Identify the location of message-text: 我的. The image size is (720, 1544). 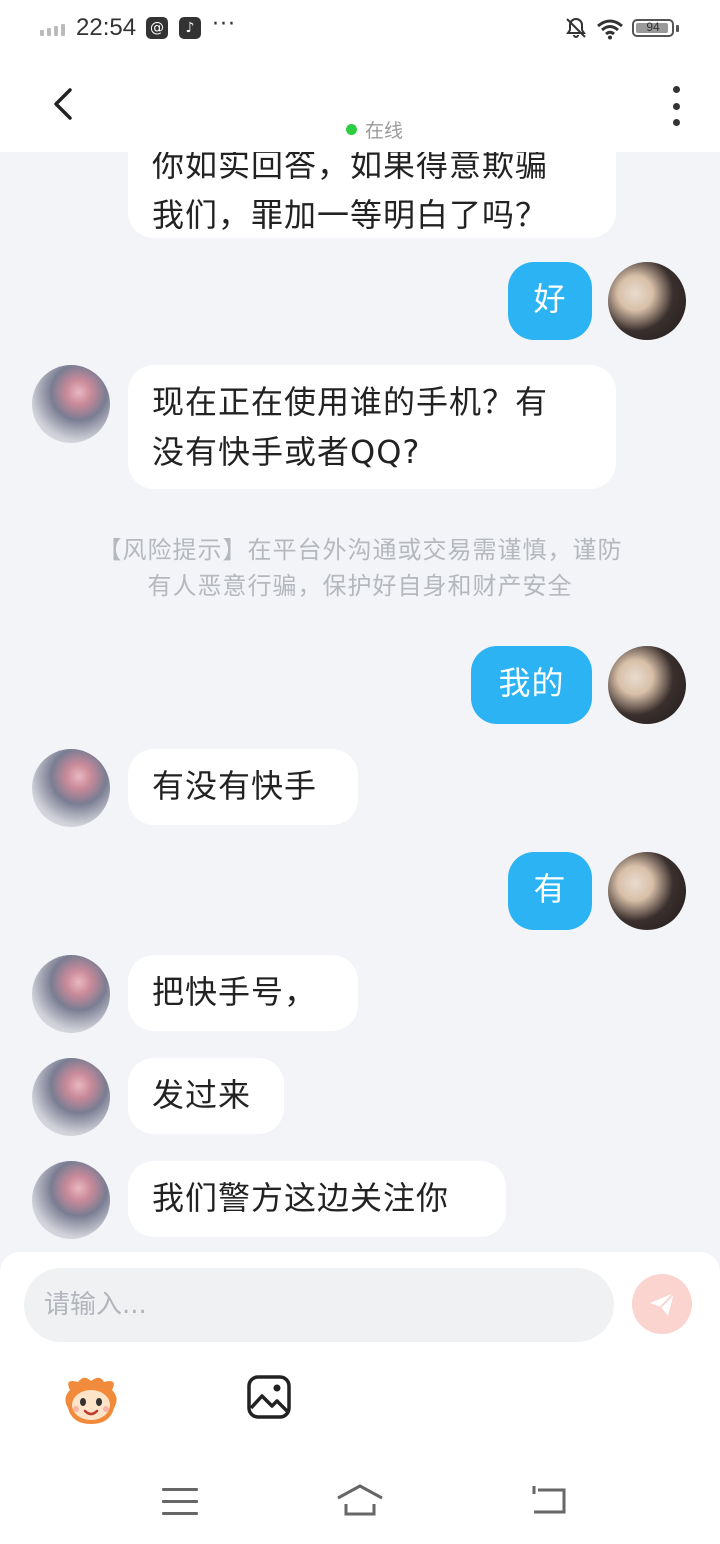
(531, 683).